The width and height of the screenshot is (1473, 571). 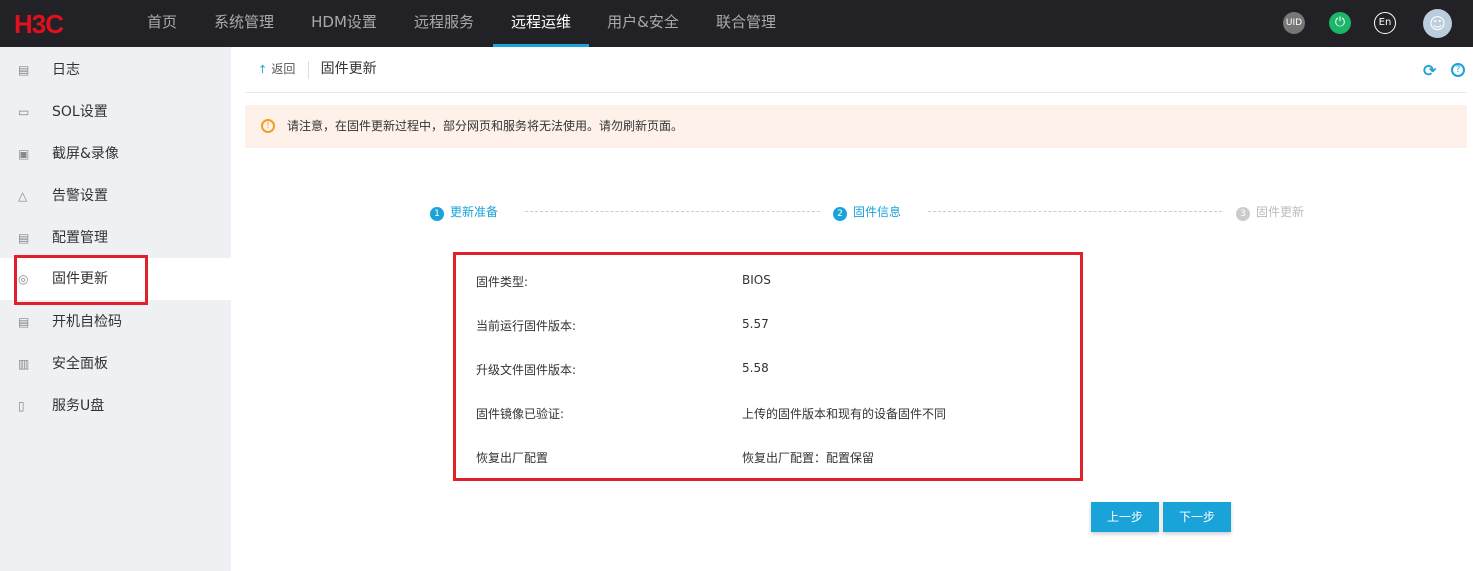 I want to click on sidebar-item-config: ▤ 配置管理, so click(x=115, y=238).